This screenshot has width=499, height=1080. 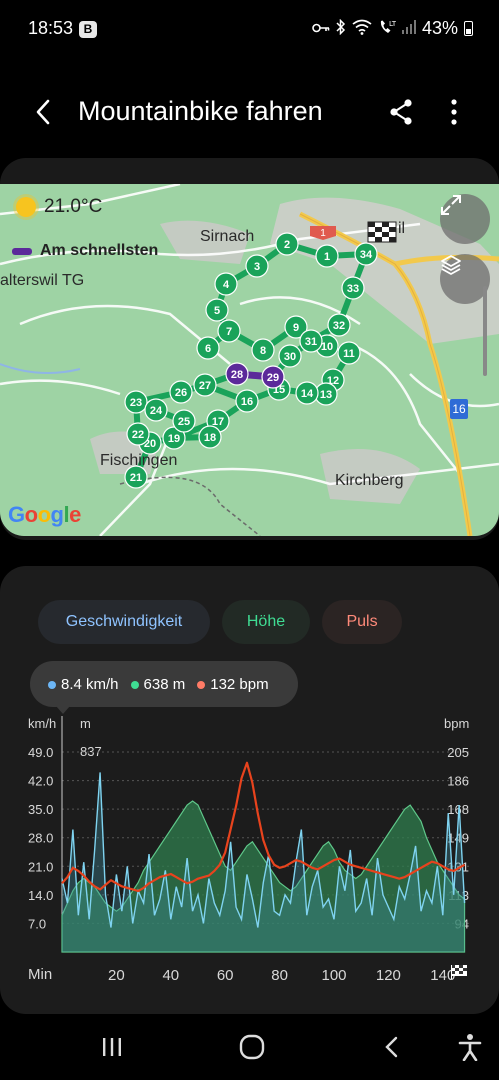 I want to click on x-tick: 60, so click(x=225, y=975).